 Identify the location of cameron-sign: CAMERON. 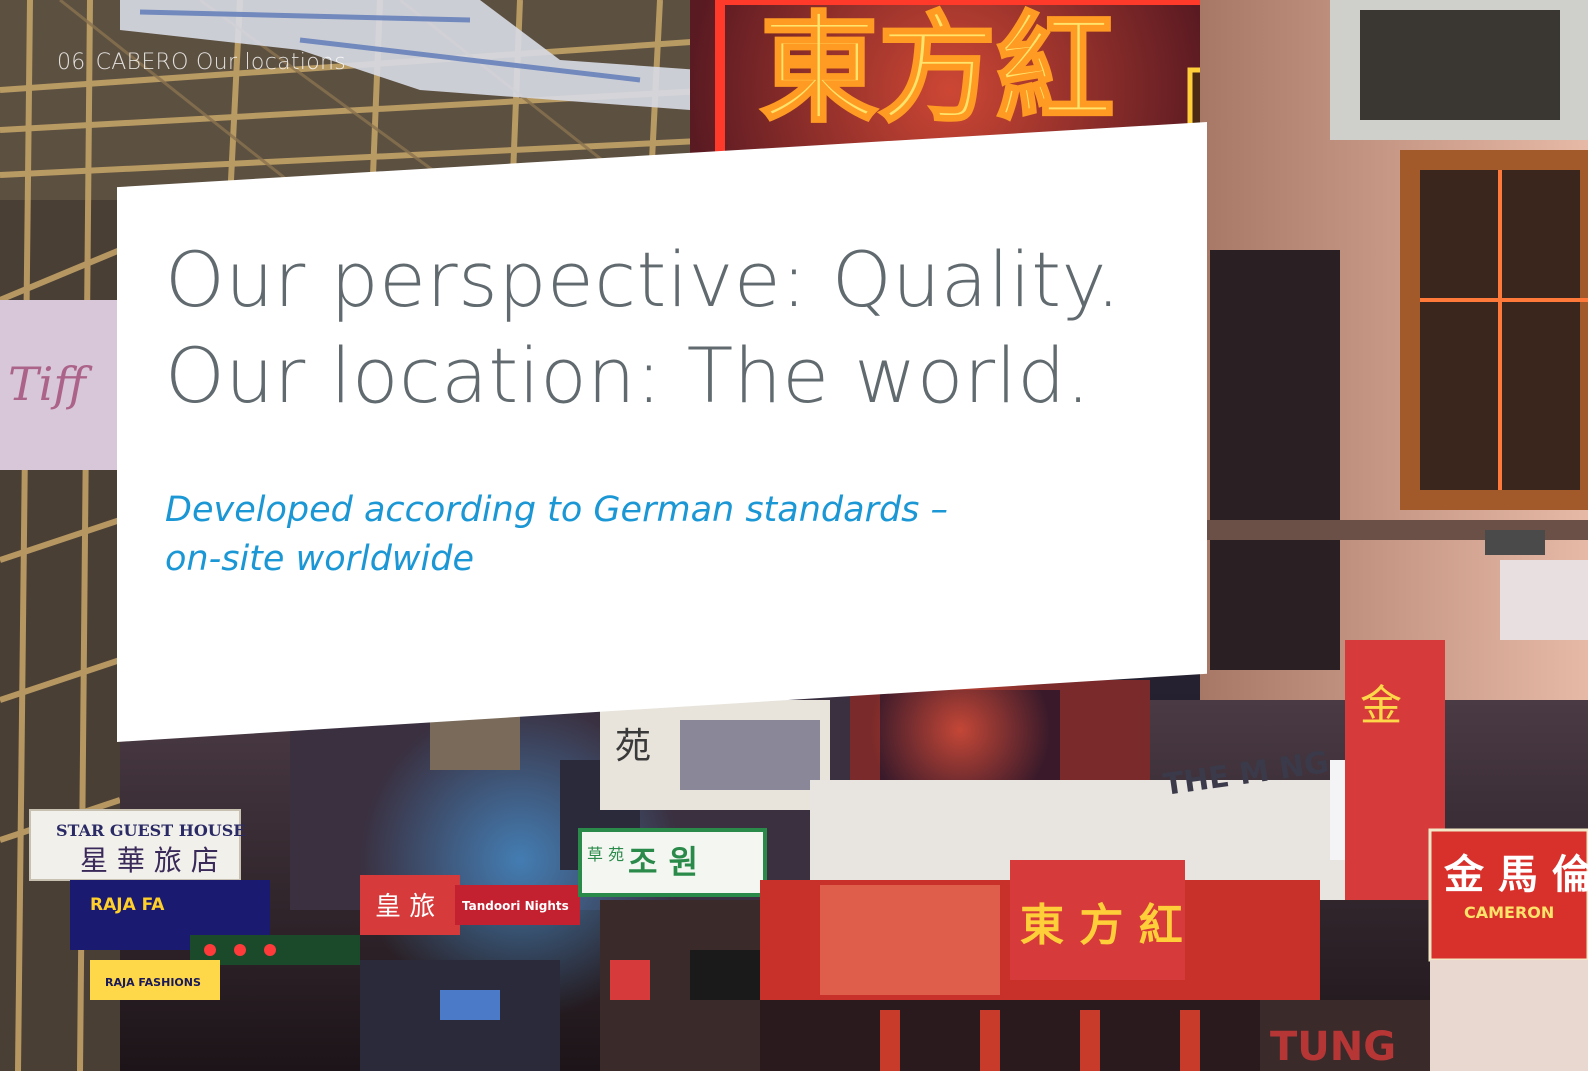
(1509, 912).